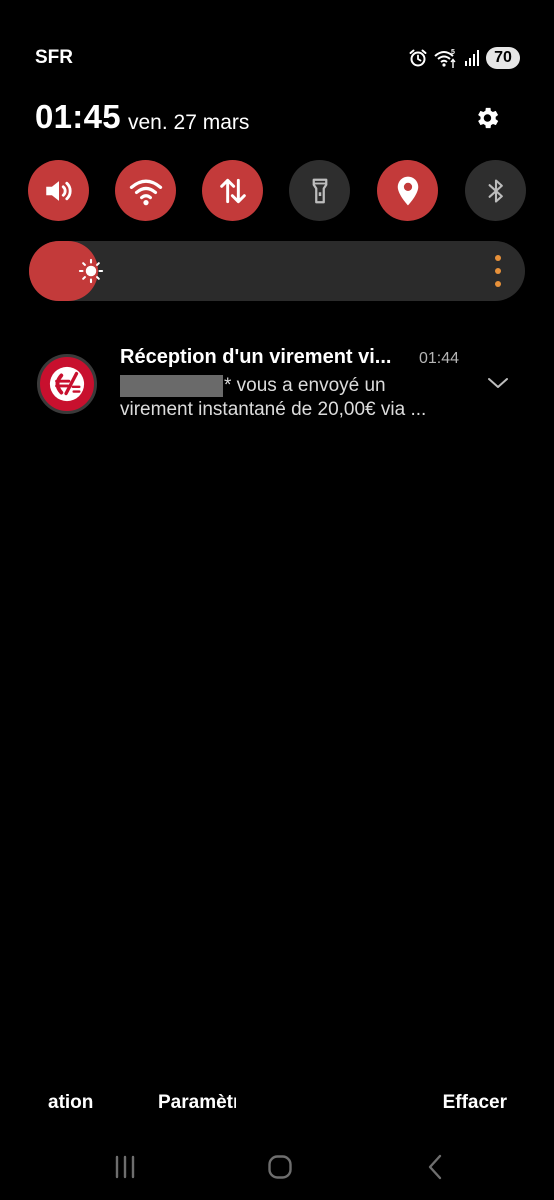 This screenshot has width=554, height=1200. What do you see at coordinates (305, 385) in the screenshot?
I see `notification-text-suffix: * vous a envoyé un` at bounding box center [305, 385].